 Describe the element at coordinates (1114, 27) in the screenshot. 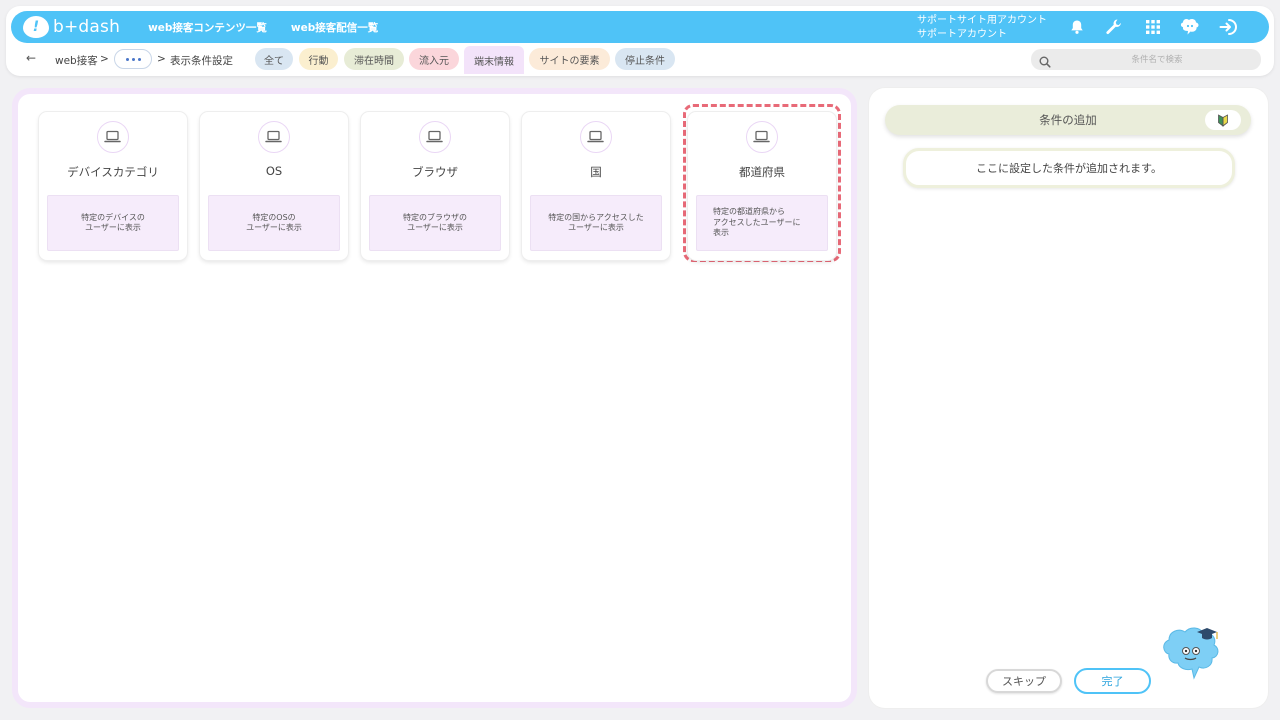

I see `wrench-icon` at that location.